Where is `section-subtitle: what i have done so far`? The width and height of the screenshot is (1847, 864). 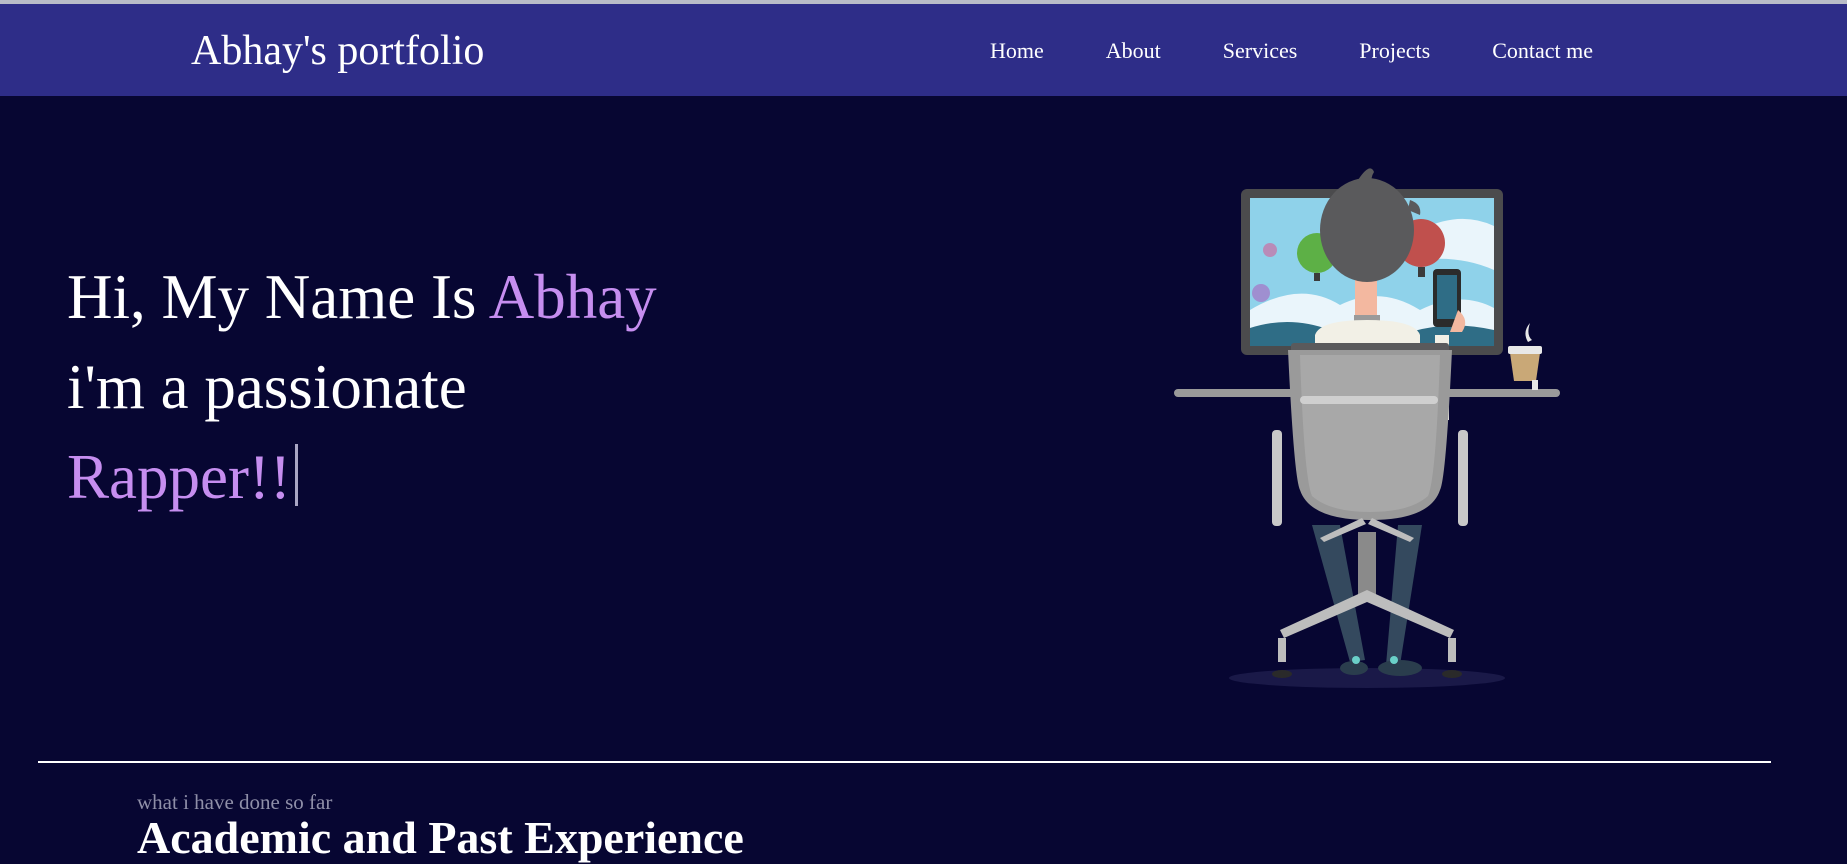 section-subtitle: what i have done so far is located at coordinates (235, 802).